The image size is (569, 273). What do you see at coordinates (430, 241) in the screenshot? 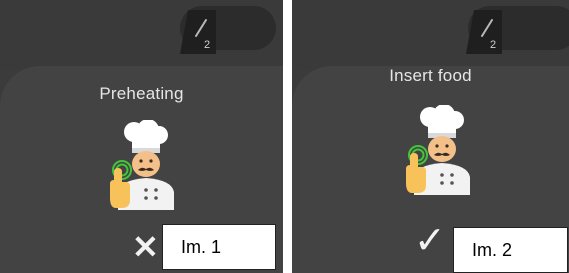
I see `checkmark-icon: ✓` at bounding box center [430, 241].